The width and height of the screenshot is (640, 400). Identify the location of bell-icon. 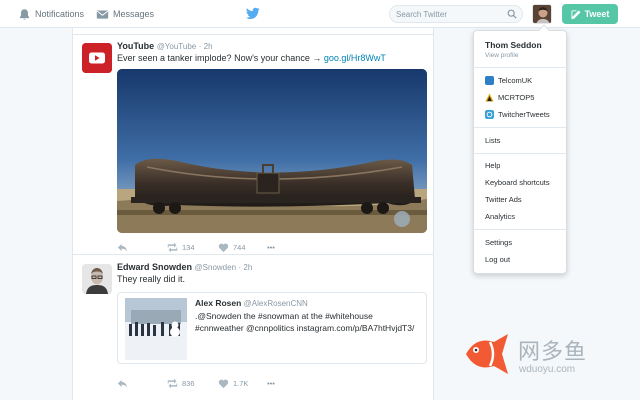
(24, 14).